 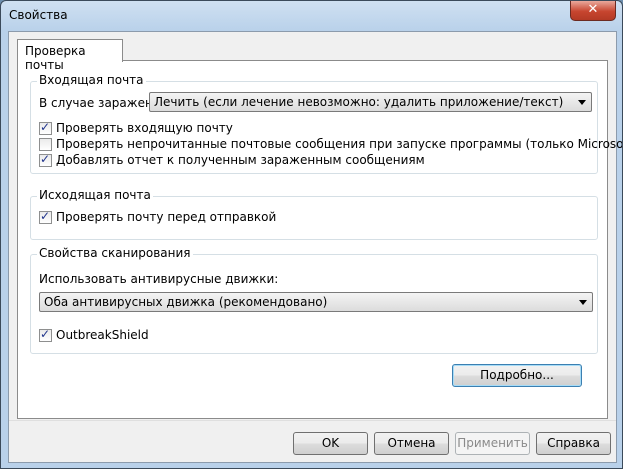 What do you see at coordinates (330, 443) in the screenshot?
I see `ok-button: OK` at bounding box center [330, 443].